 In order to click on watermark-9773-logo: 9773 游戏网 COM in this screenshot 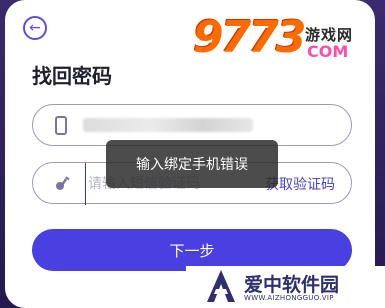, I will do `click(286, 40)`.